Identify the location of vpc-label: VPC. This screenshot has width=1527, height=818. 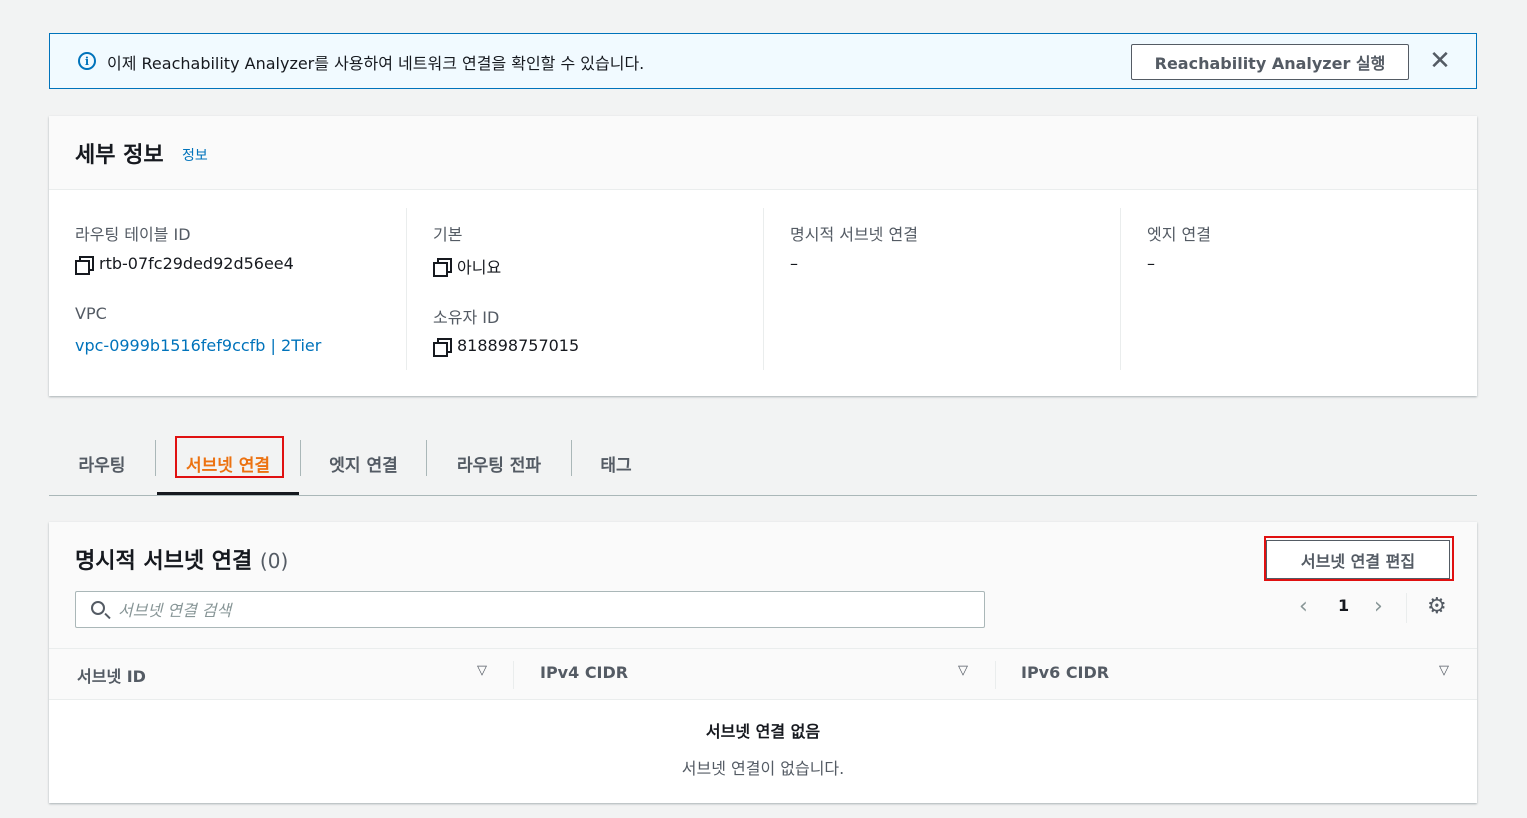
(91, 313).